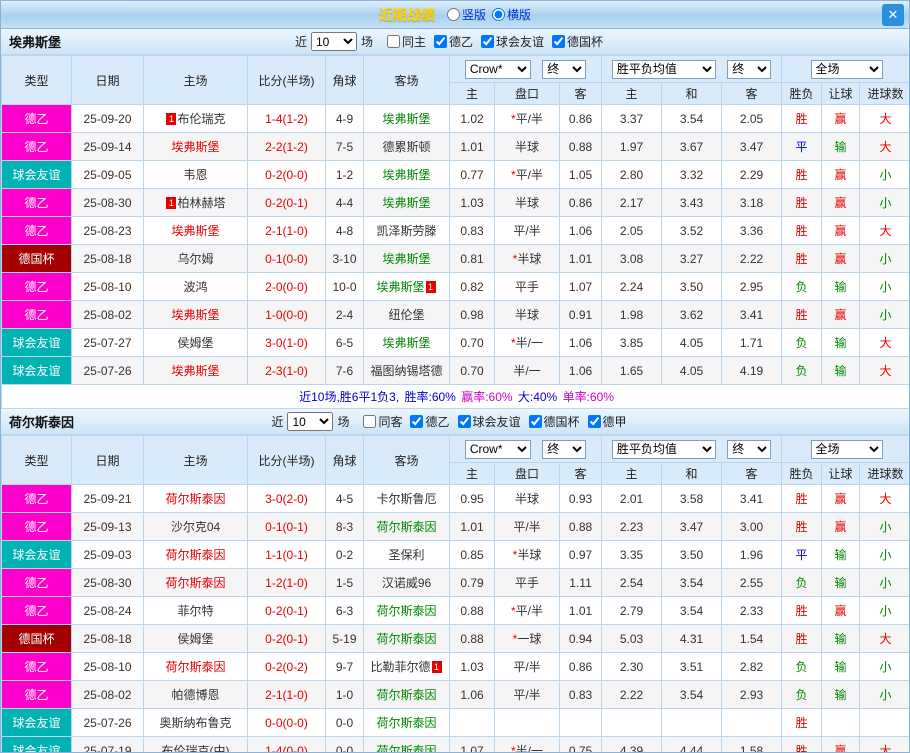  I want to click on team-link: 比勒菲尔德, so click(400, 667).